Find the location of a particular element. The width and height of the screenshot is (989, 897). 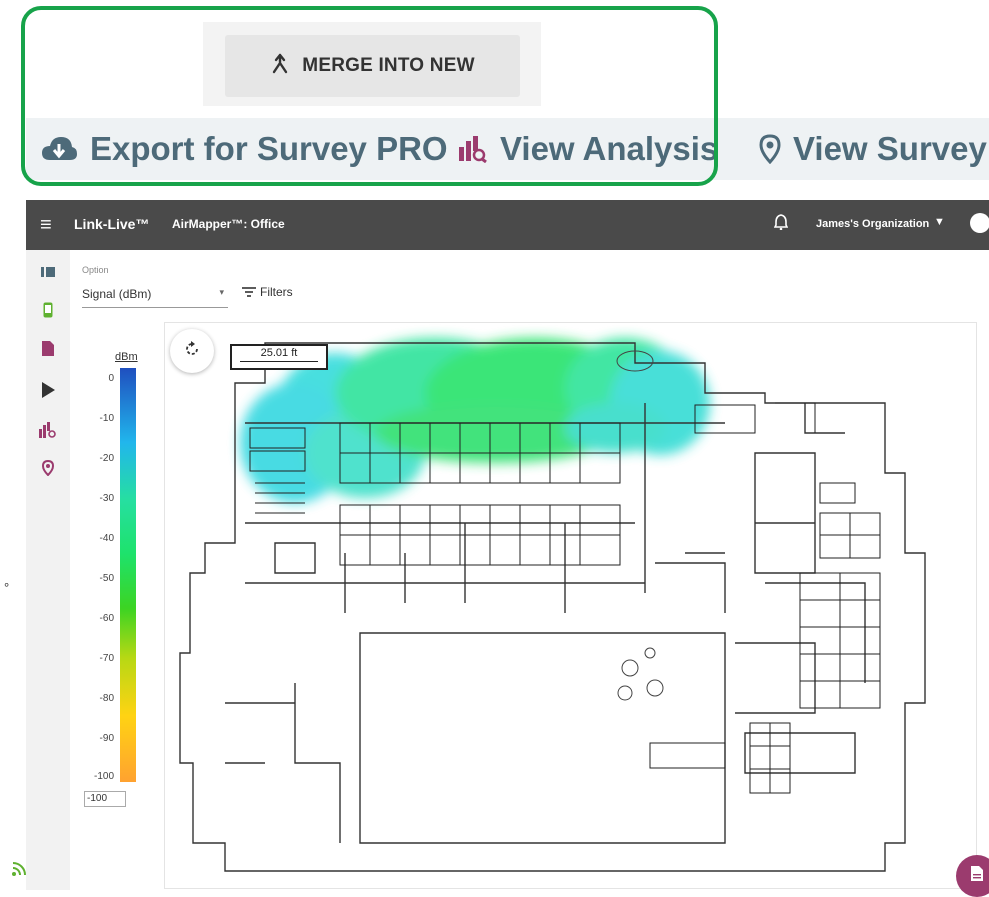

play-icon is located at coordinates (48, 390).